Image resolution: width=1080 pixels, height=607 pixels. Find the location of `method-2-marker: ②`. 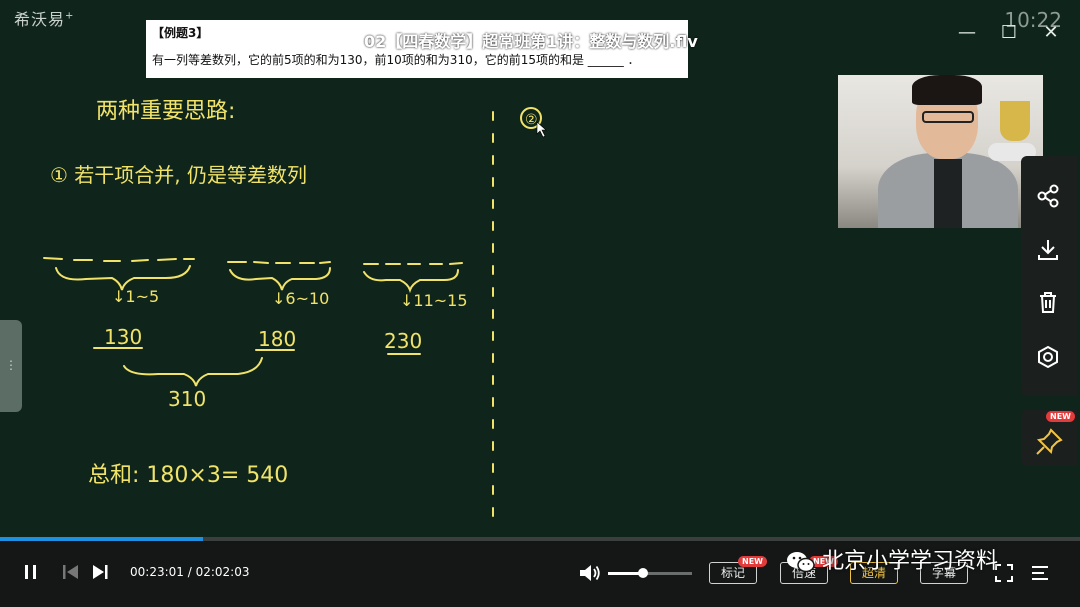

method-2-marker: ② is located at coordinates (531, 120).